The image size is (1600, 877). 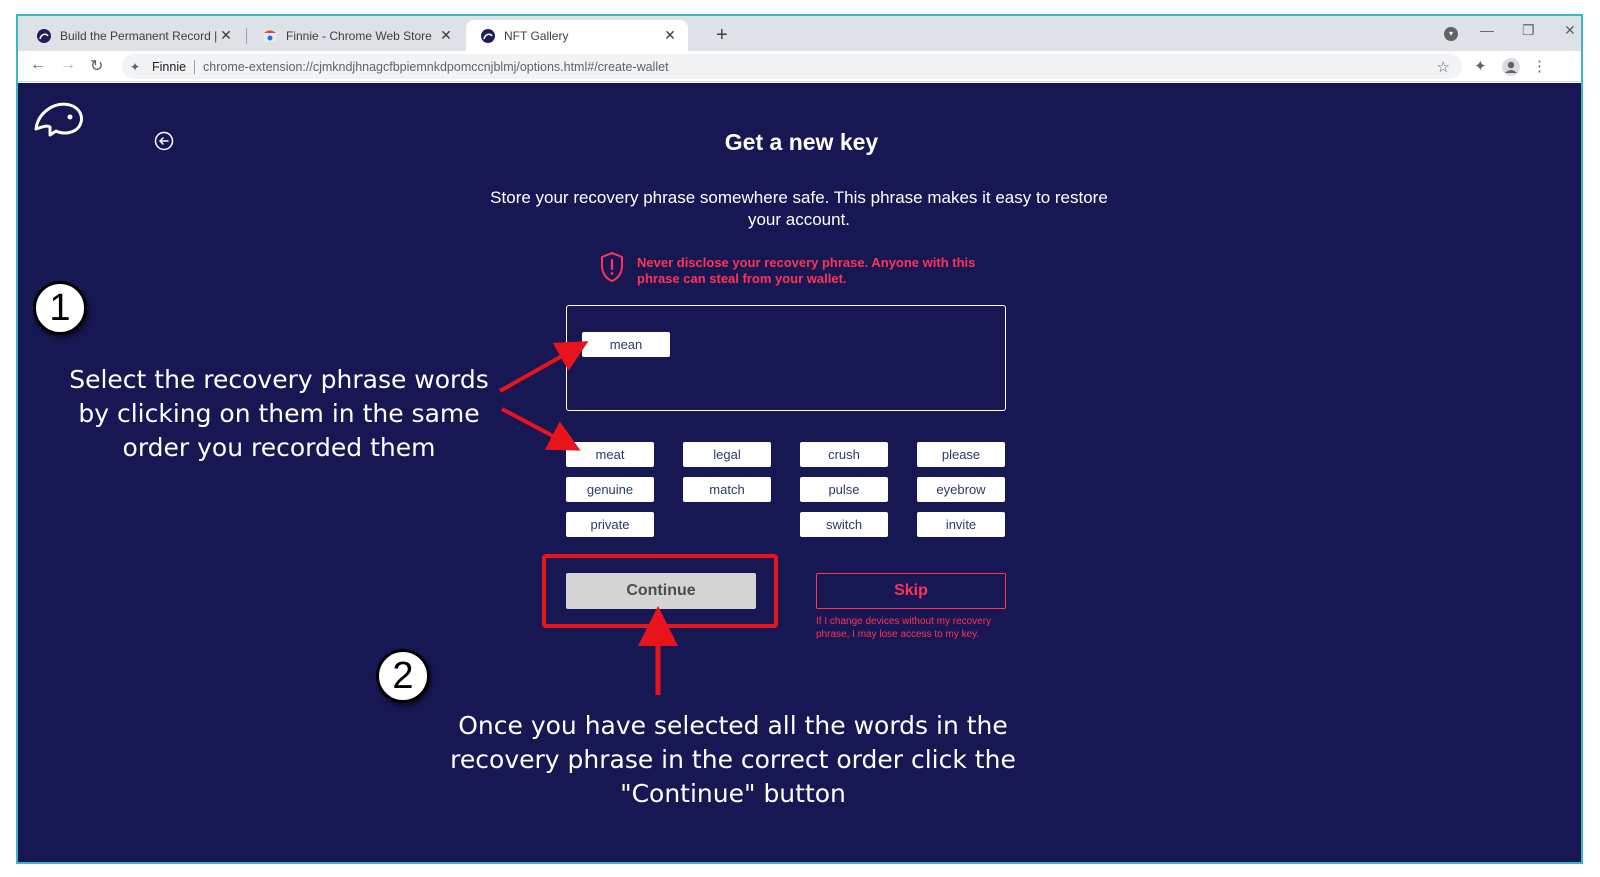 I want to click on minimize-icon: —, so click(x=1487, y=30).